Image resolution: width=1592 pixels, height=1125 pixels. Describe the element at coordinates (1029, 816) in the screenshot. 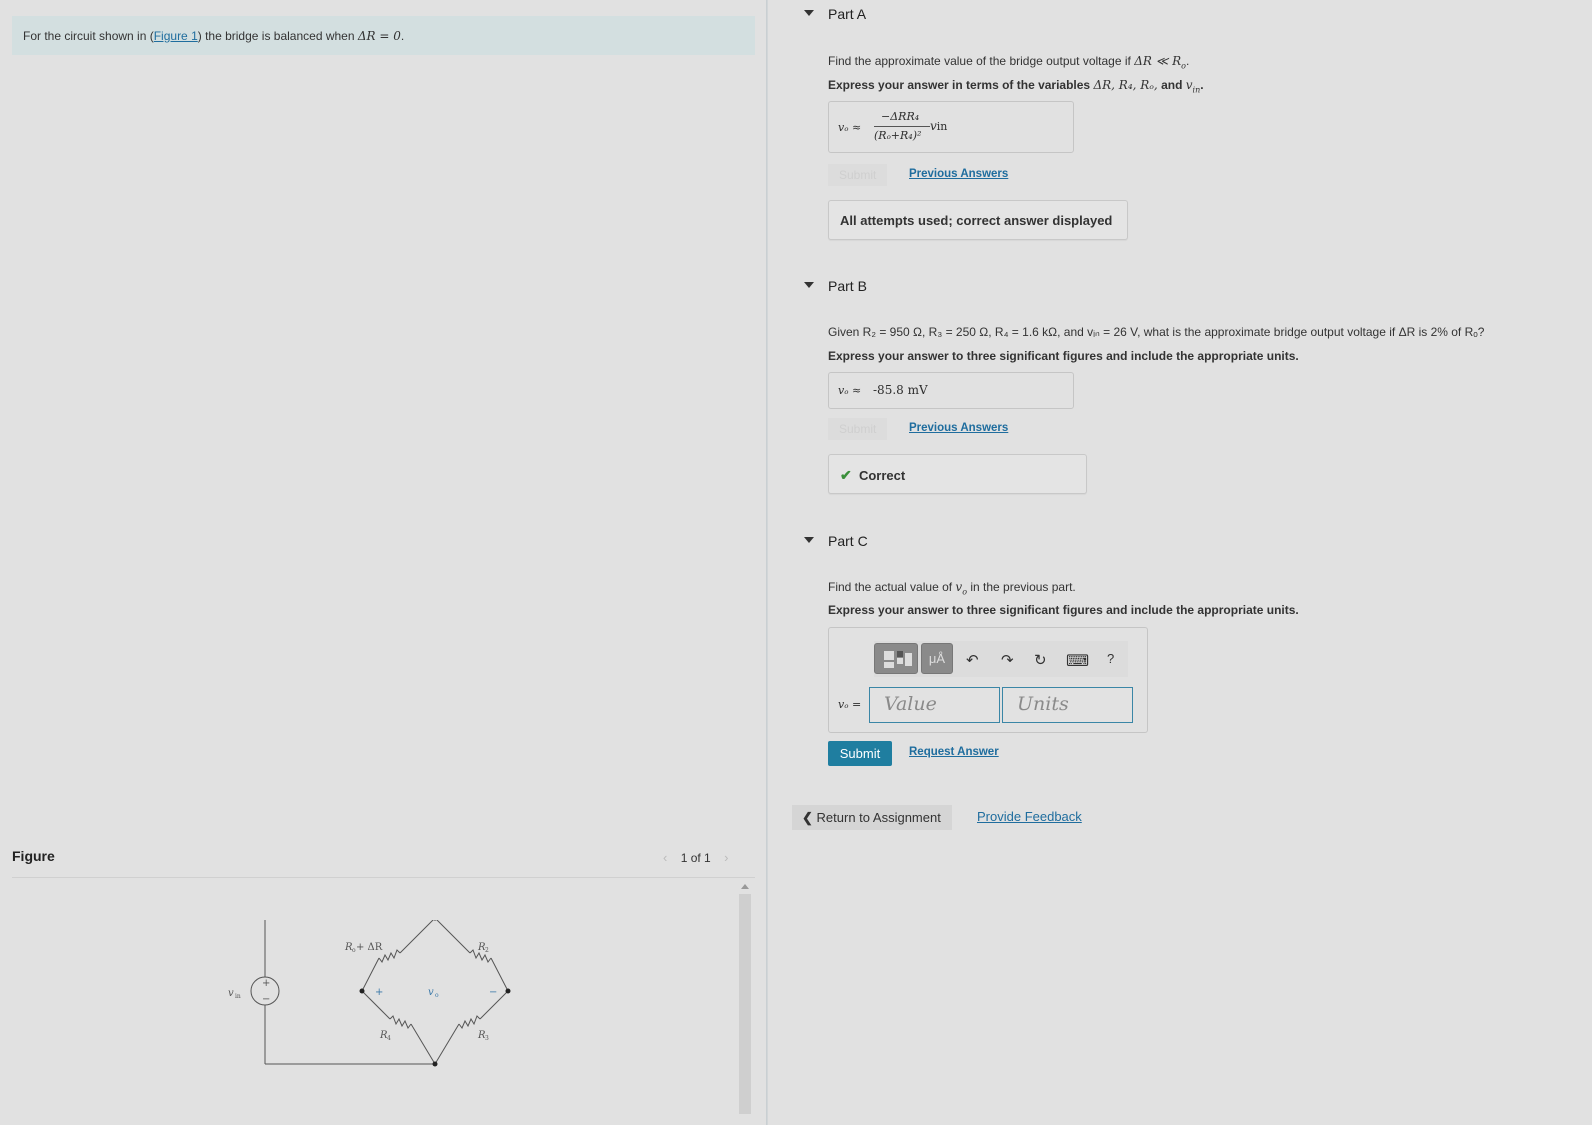

I see `provide-feedback-link: Provide Feedback` at that location.